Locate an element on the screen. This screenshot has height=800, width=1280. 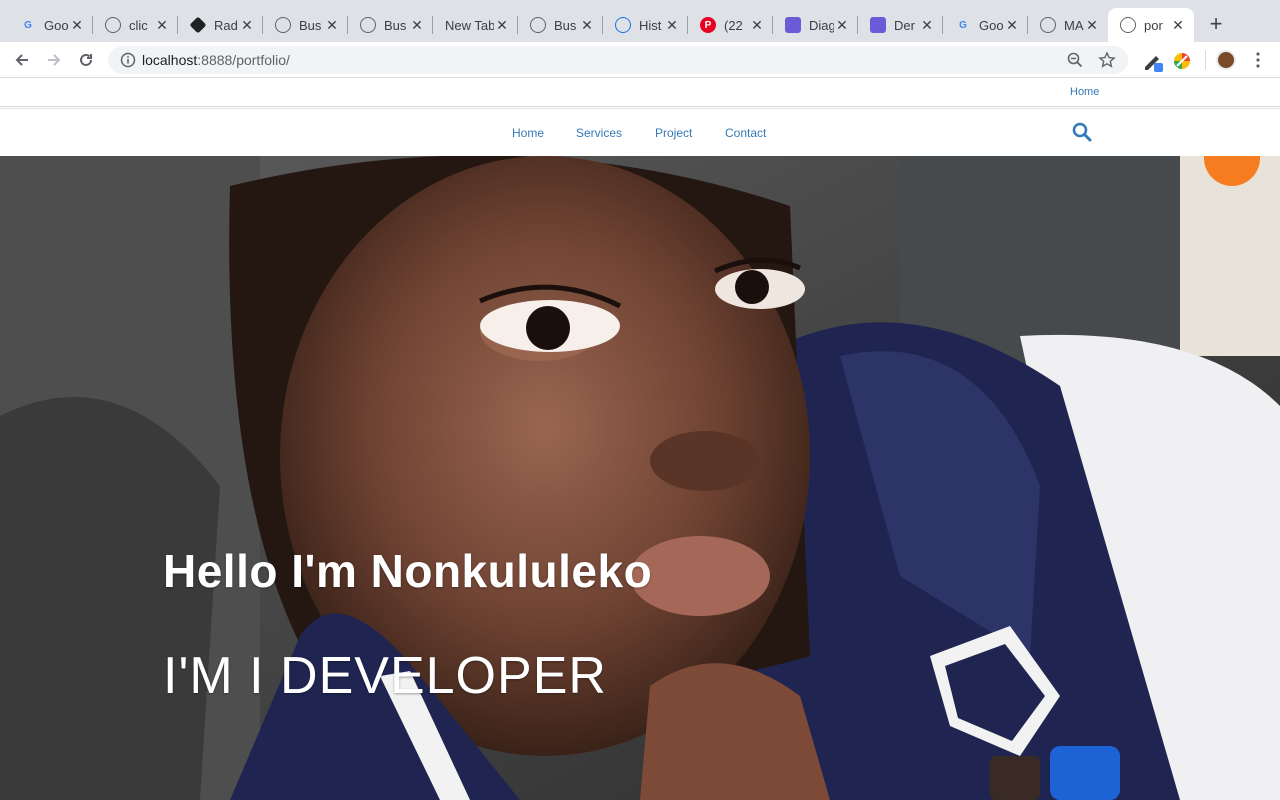
site-top-bar: Home is located at coordinates (640, 93).